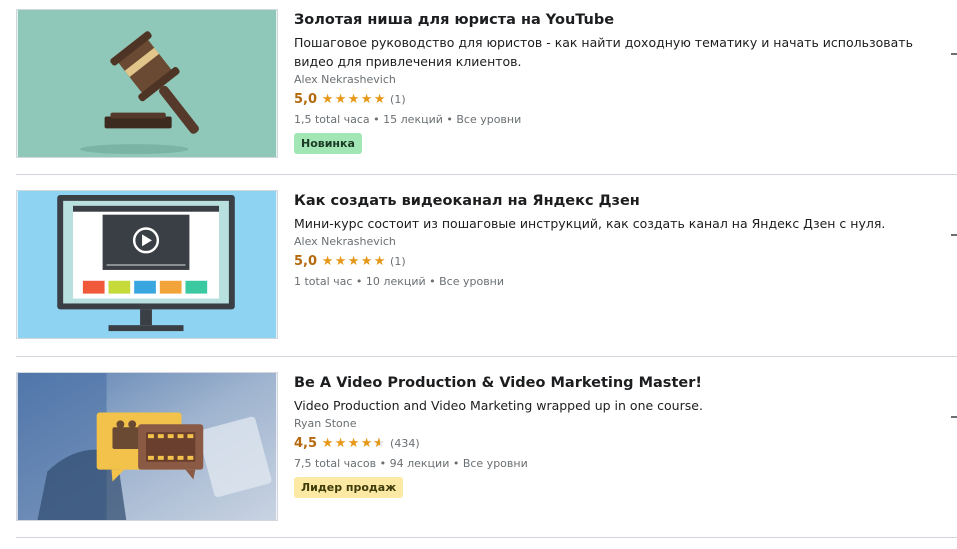 The image size is (957, 549). I want to click on new-badge: Новинка, so click(328, 143).